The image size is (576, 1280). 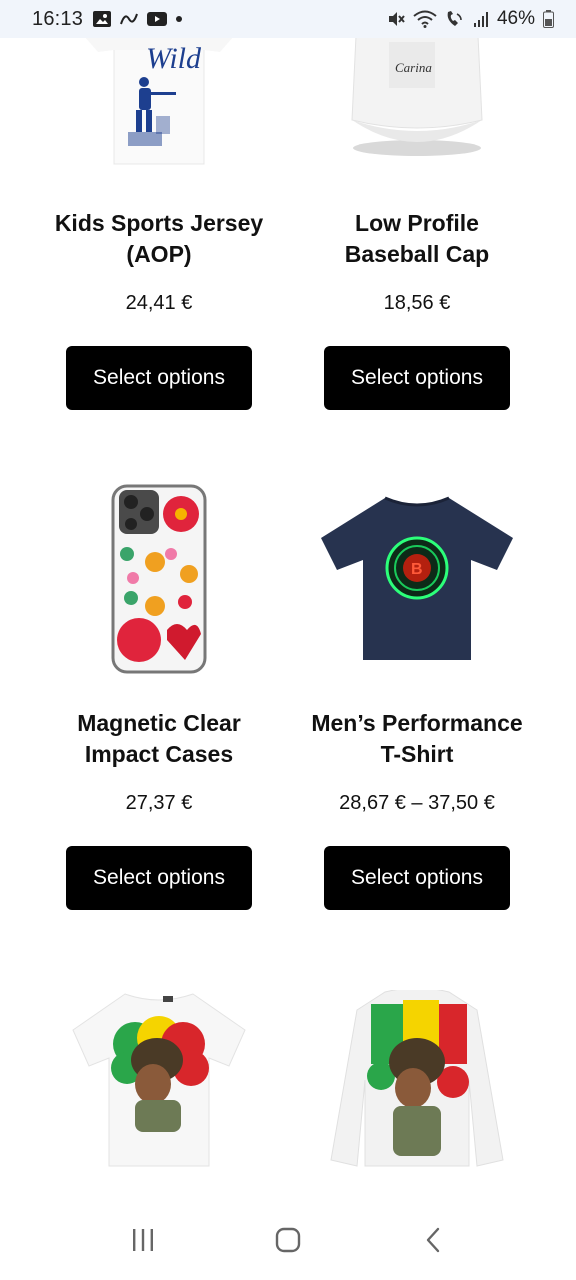 I want to click on baseball-cap-image: Carina, so click(x=417, y=98).